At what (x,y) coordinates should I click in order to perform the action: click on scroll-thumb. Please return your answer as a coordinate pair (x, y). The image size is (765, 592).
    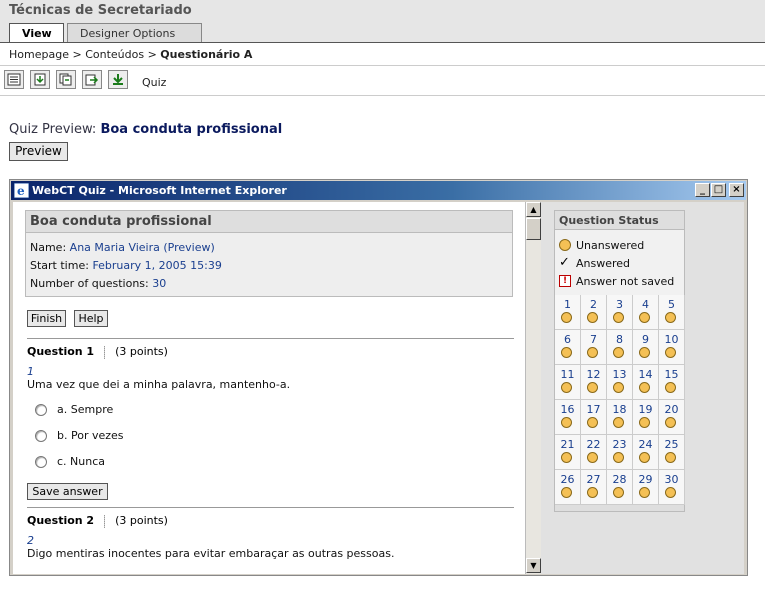
    Looking at the image, I should click on (533, 229).